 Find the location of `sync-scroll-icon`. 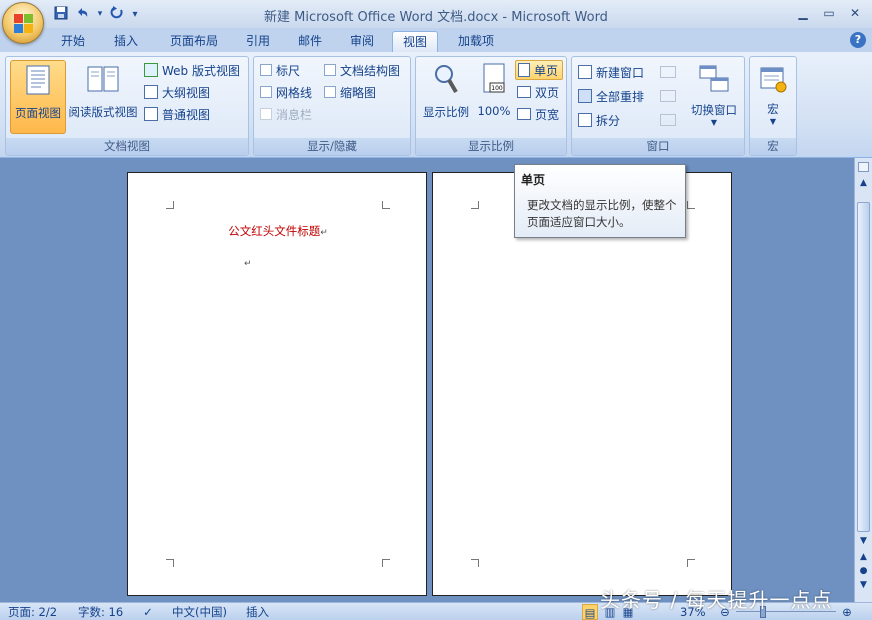

sync-scroll-icon is located at coordinates (668, 96).